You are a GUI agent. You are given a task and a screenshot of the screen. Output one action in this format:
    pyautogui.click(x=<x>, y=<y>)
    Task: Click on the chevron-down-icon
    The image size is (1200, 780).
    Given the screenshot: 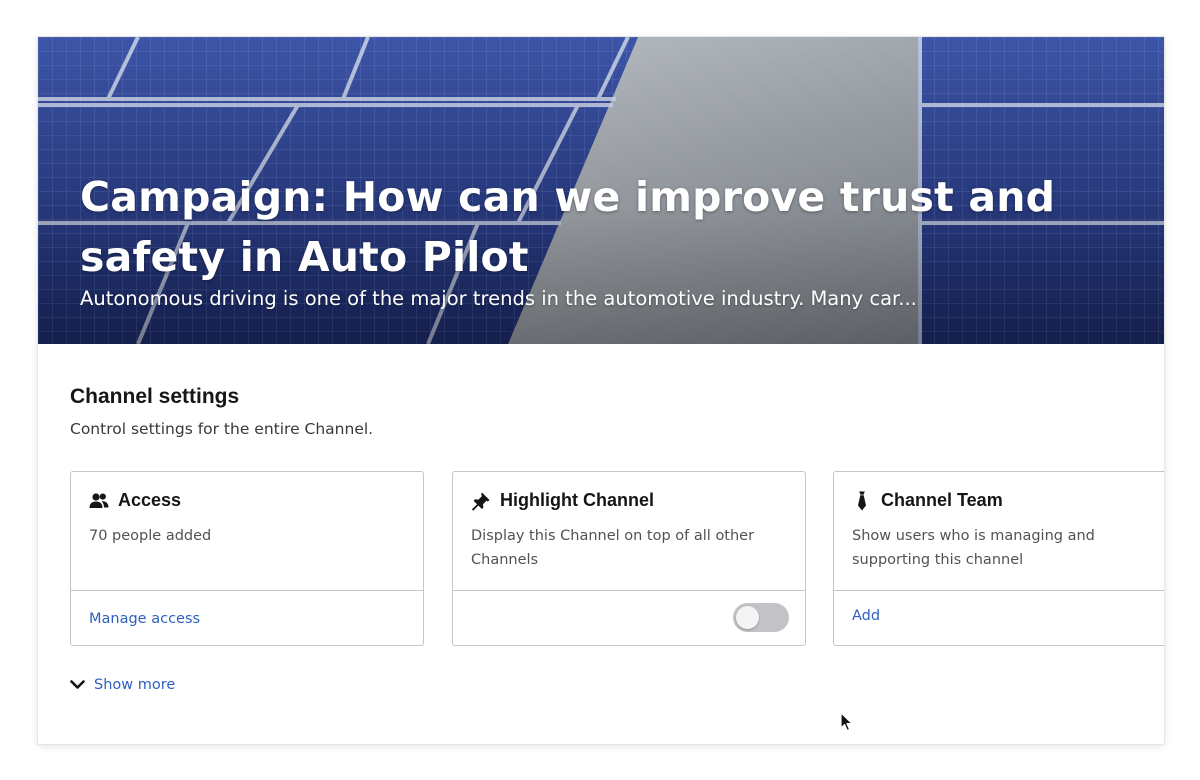 What is the action you would take?
    pyautogui.click(x=77, y=684)
    